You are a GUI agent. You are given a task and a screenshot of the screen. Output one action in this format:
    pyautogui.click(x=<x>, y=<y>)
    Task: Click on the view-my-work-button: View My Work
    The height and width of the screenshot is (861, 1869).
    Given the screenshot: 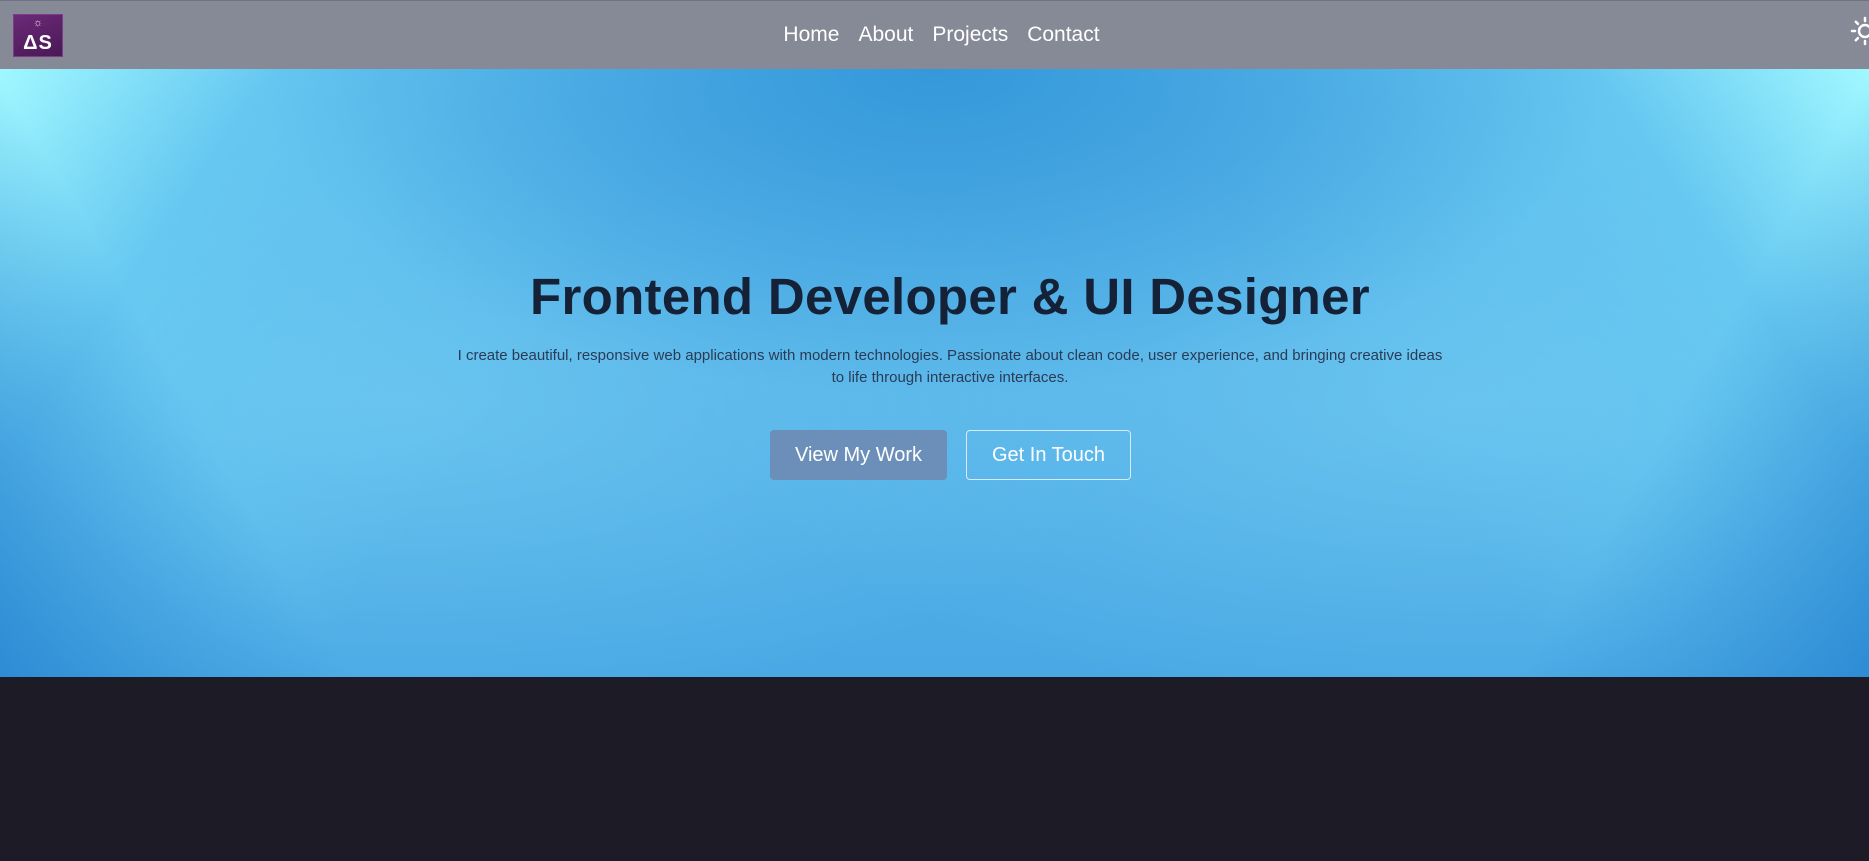 What is the action you would take?
    pyautogui.click(x=858, y=455)
    